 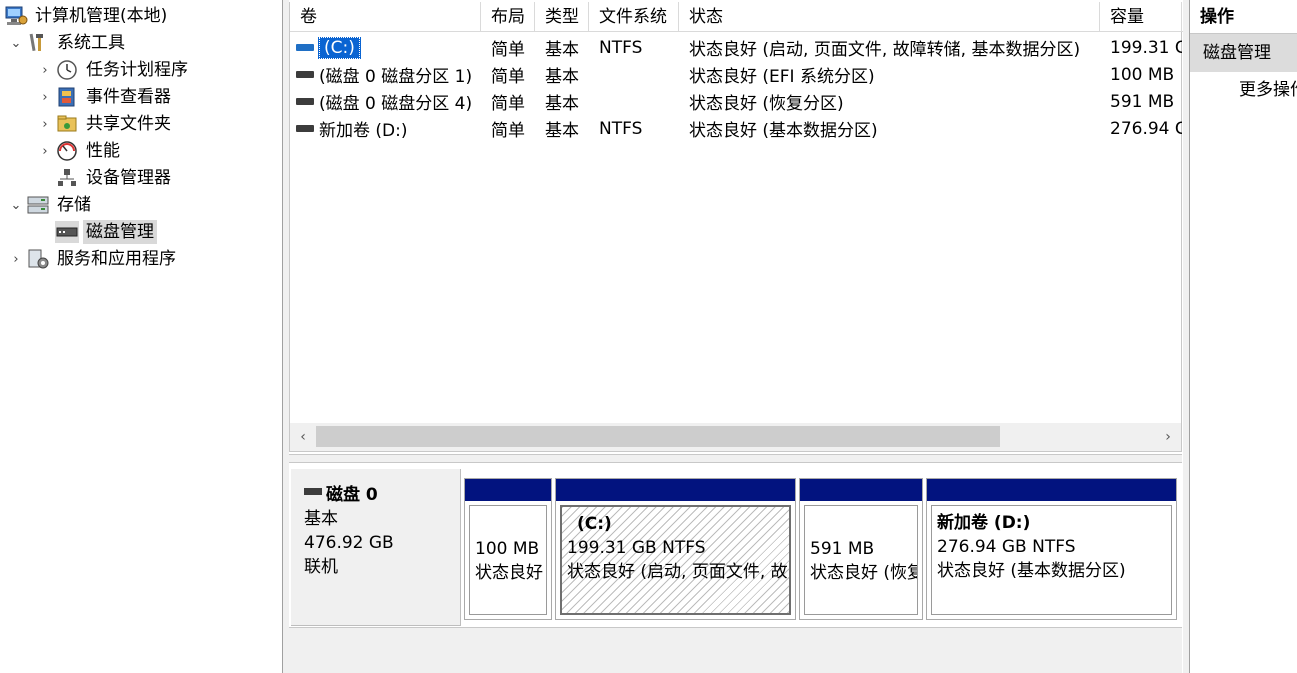 I want to click on filesystem-cell: NTFS, so click(x=621, y=47).